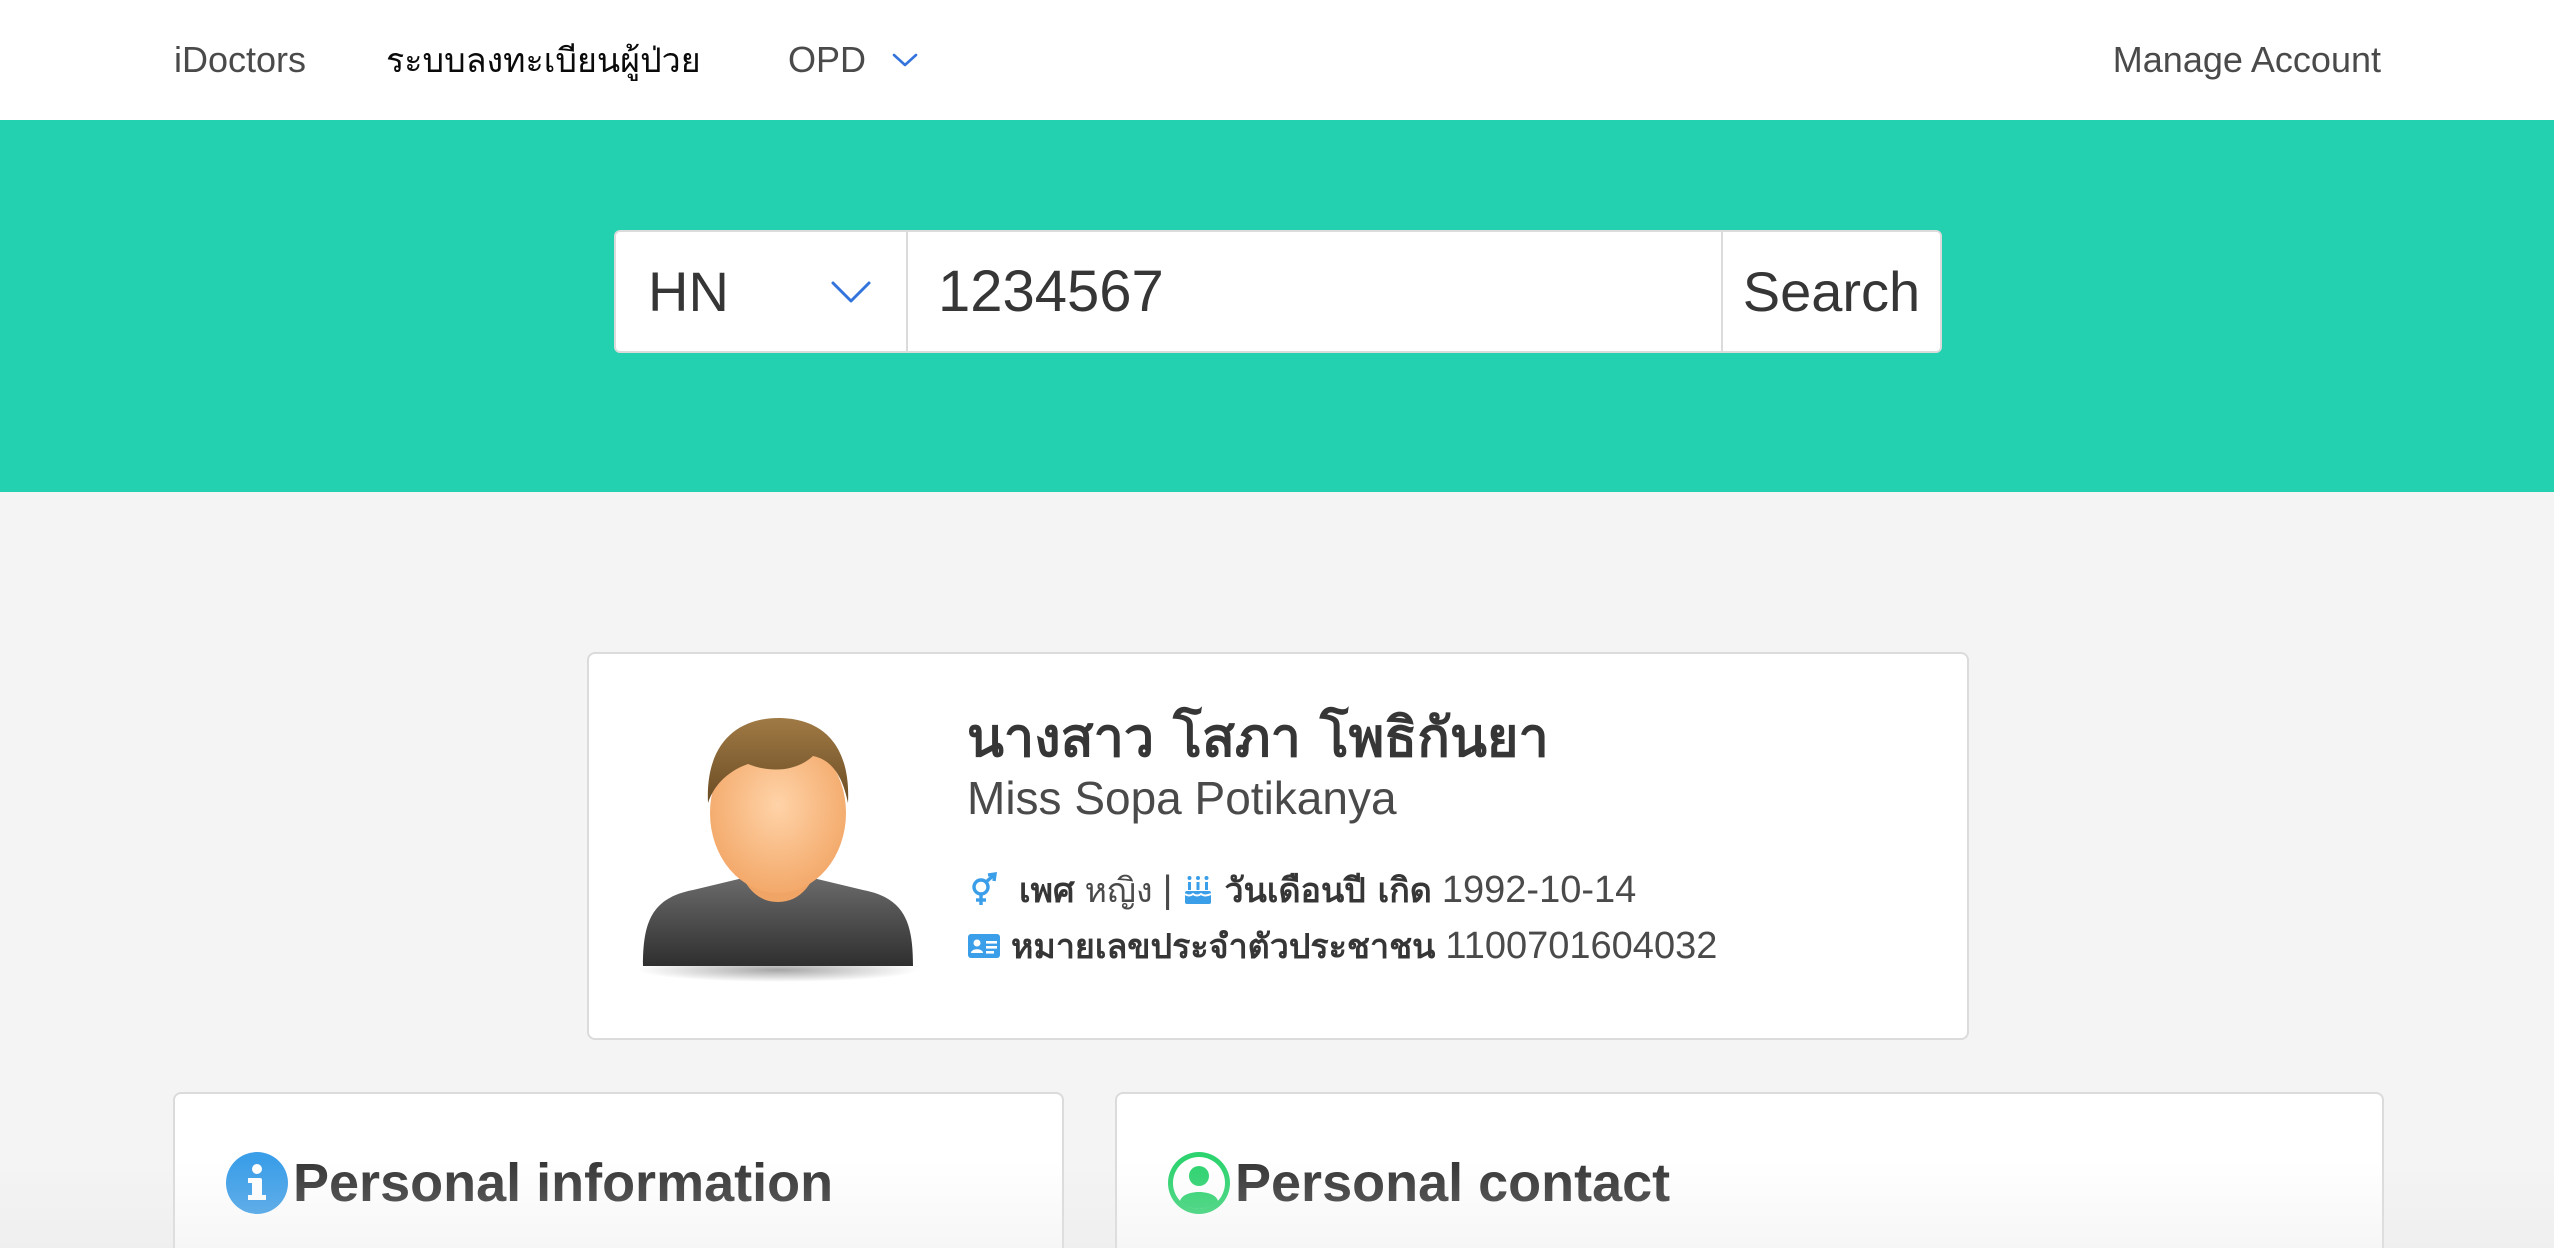  Describe the element at coordinates (1328, 891) in the screenshot. I see `birthdate-label: วันเดือนปี เกิด` at that location.